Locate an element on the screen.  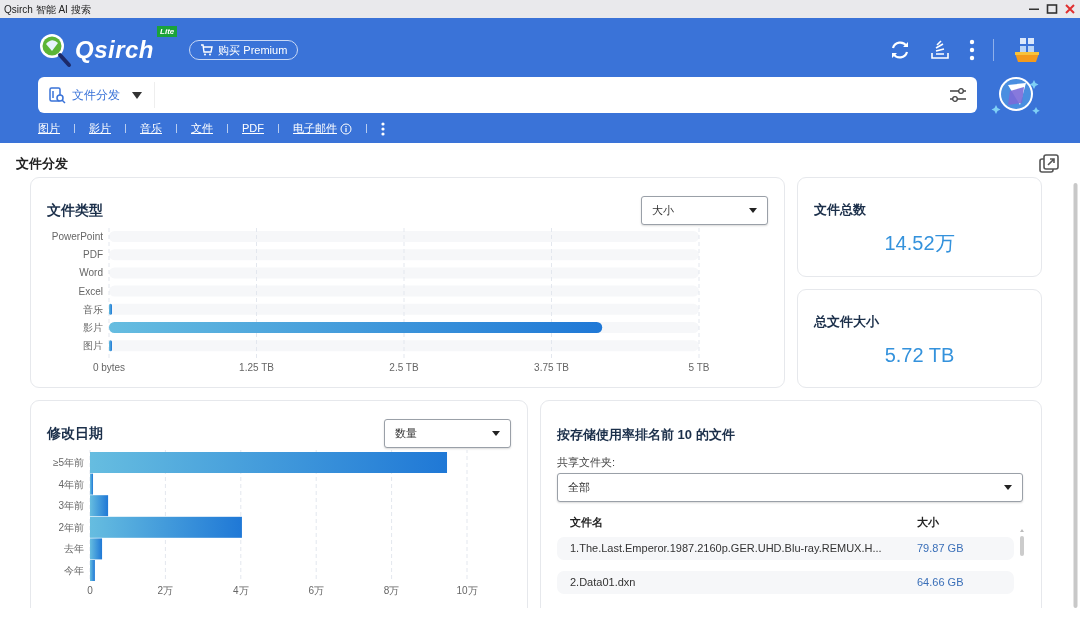
open-external-icon is located at coordinates (1049, 164).